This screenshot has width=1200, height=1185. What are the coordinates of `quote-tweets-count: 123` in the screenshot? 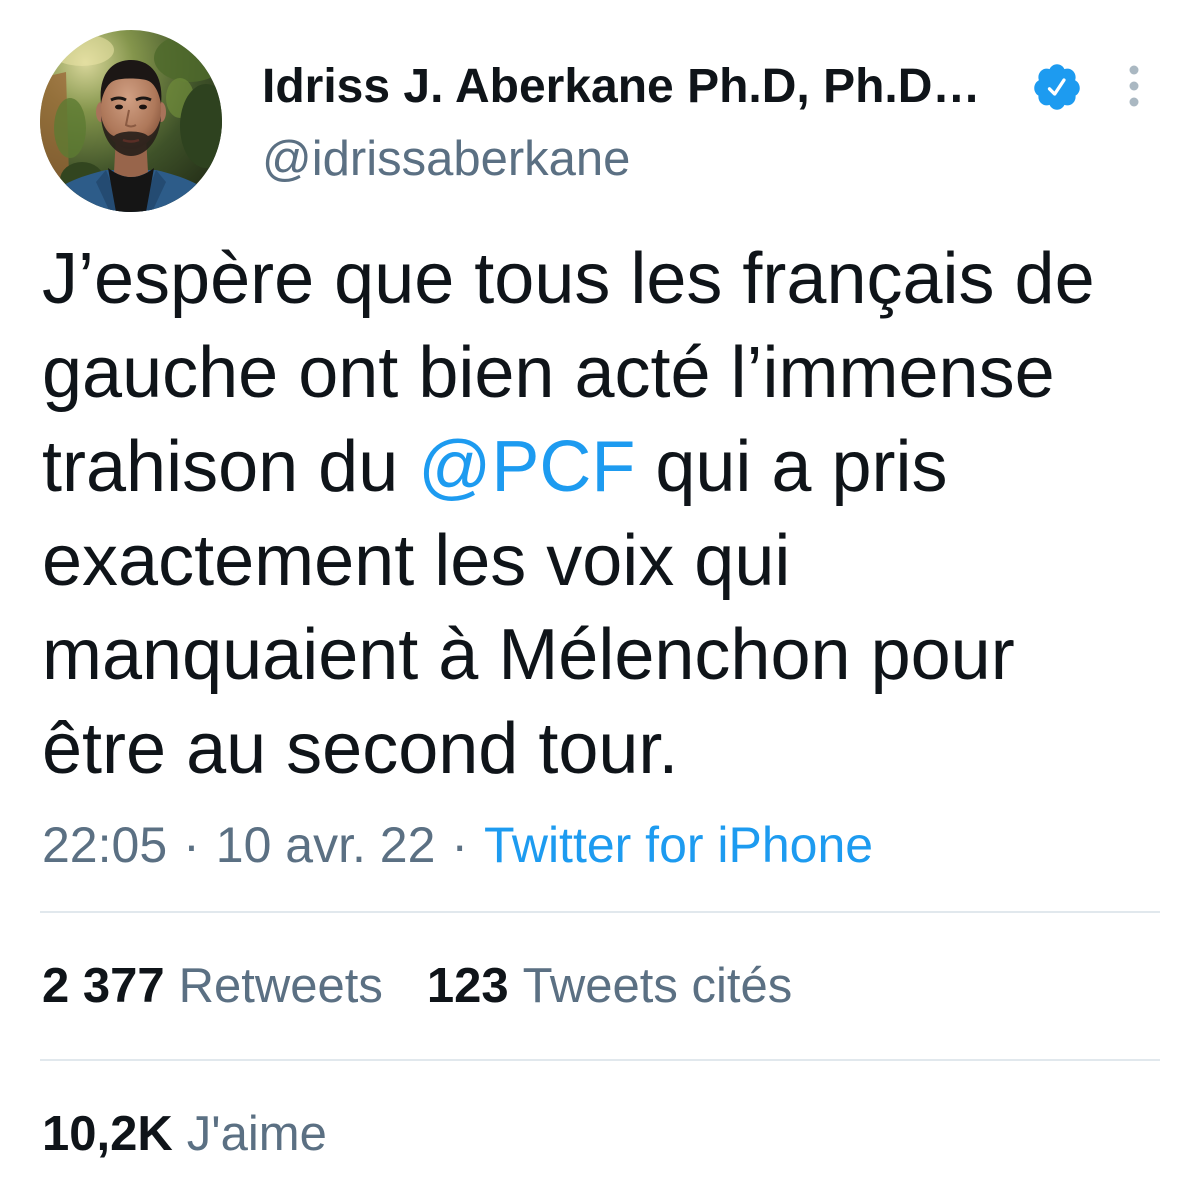 It's located at (467, 986).